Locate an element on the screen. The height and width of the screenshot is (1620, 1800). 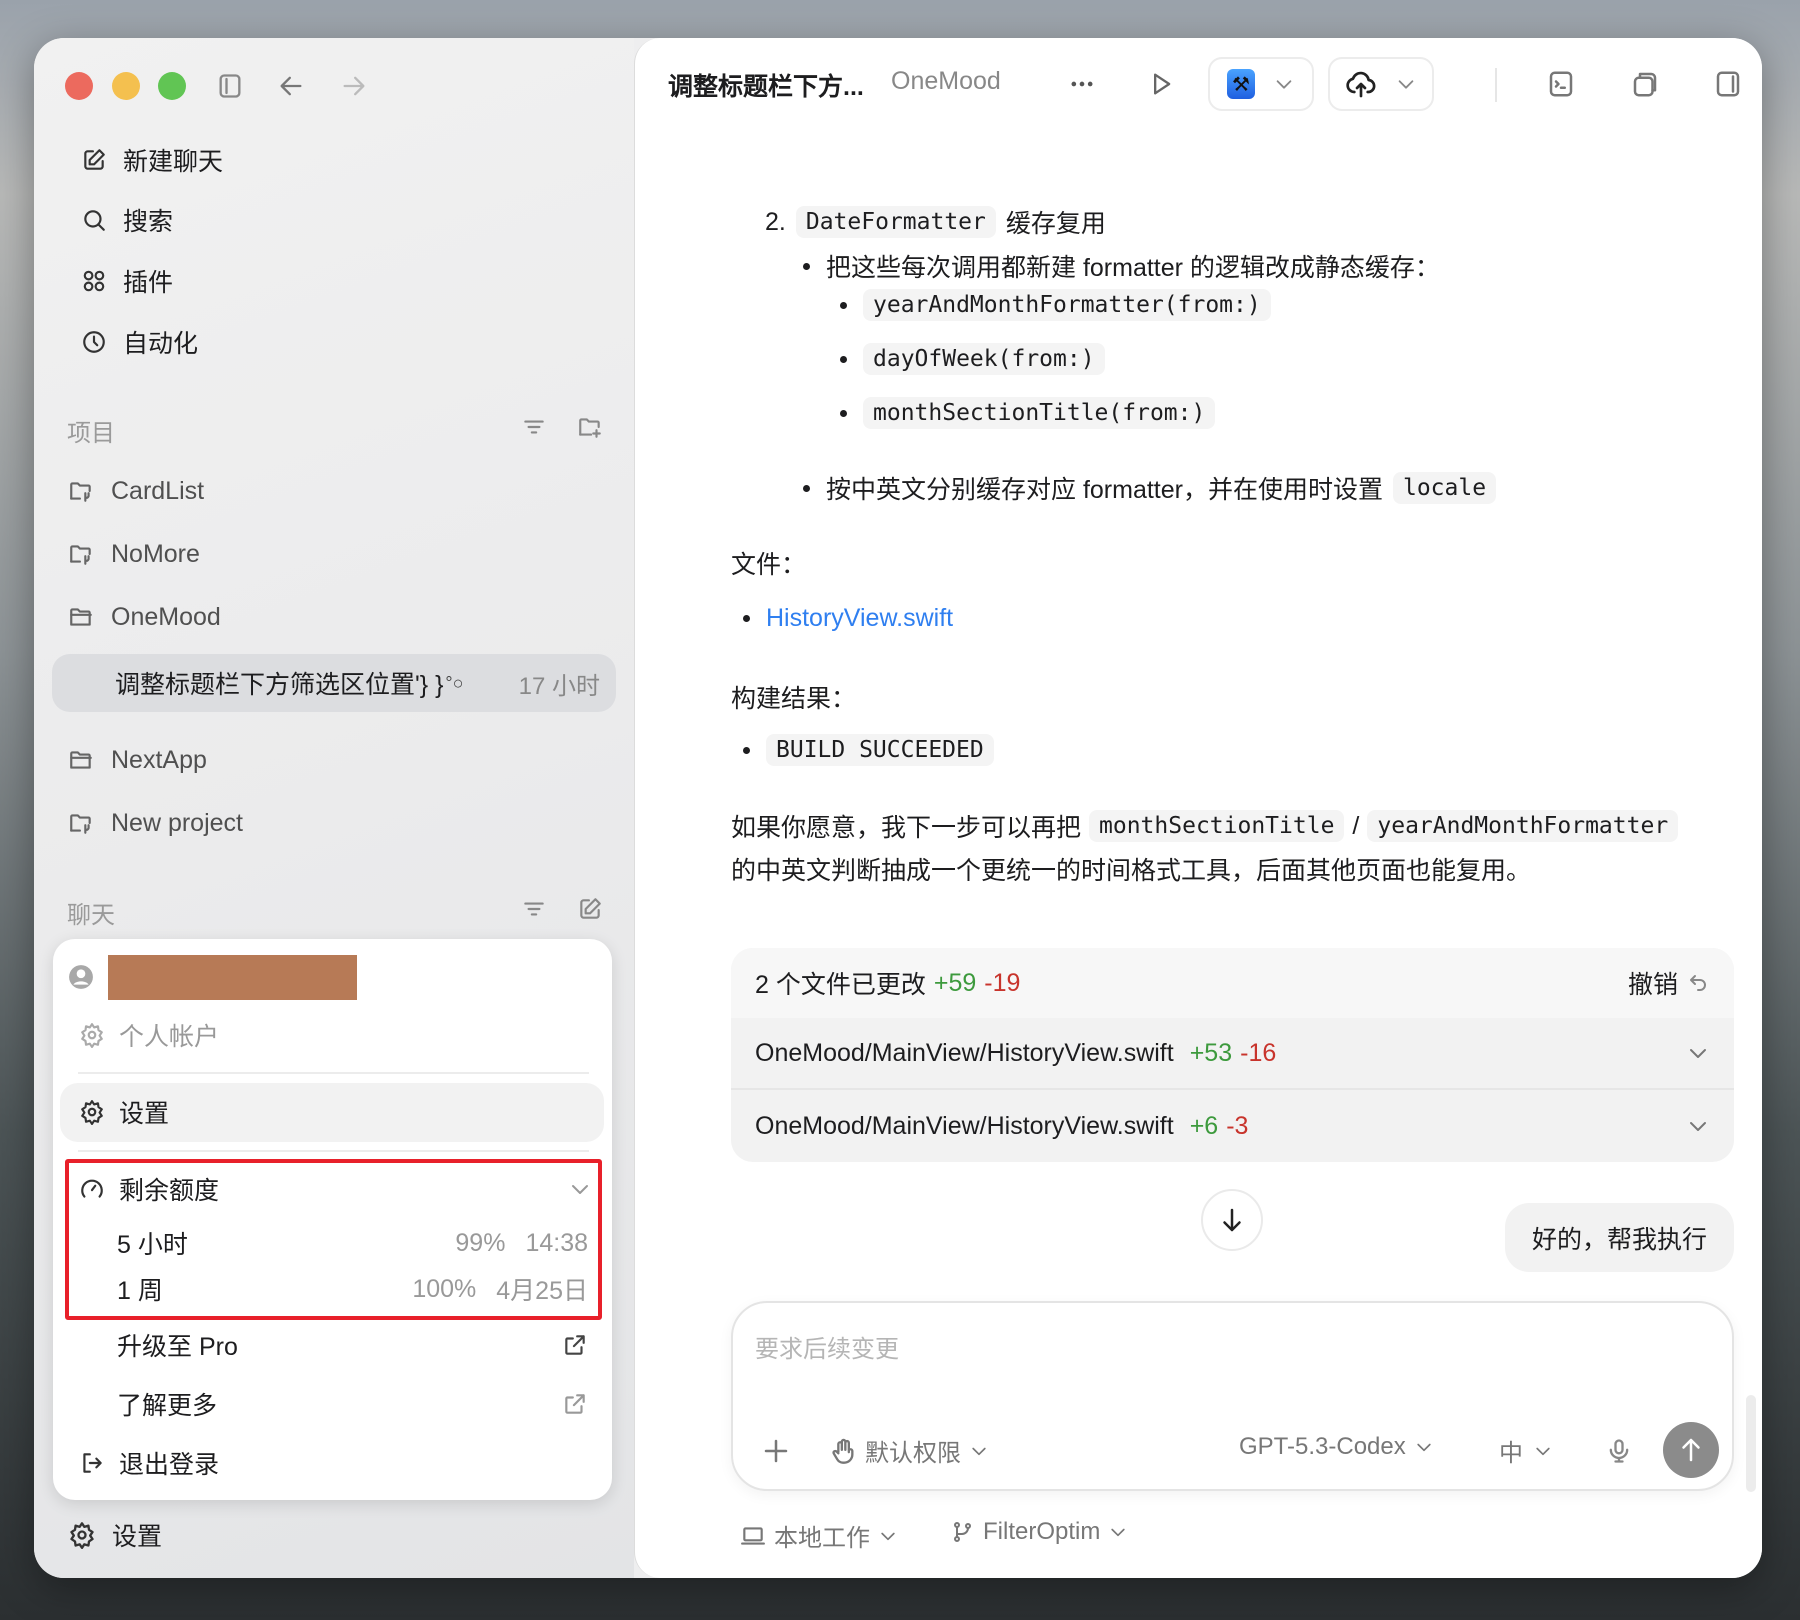
menu-upgrade-pro: 升级至 Pro is located at coordinates (352, 1345).